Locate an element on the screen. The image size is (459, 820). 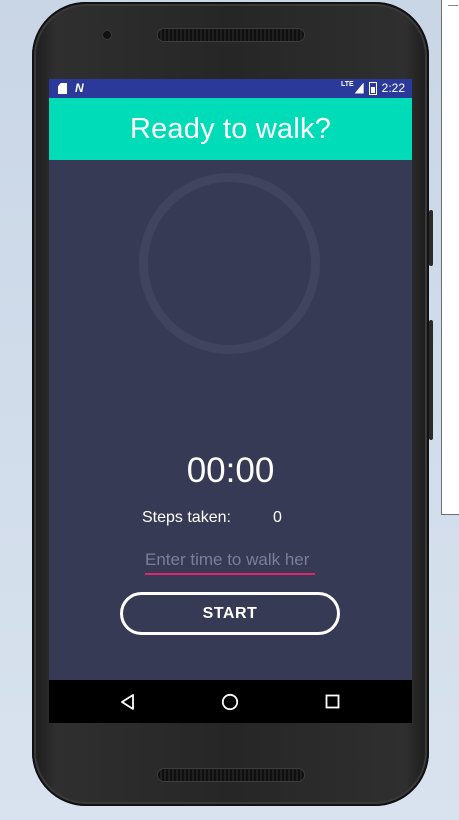
home-icon is located at coordinates (230, 701).